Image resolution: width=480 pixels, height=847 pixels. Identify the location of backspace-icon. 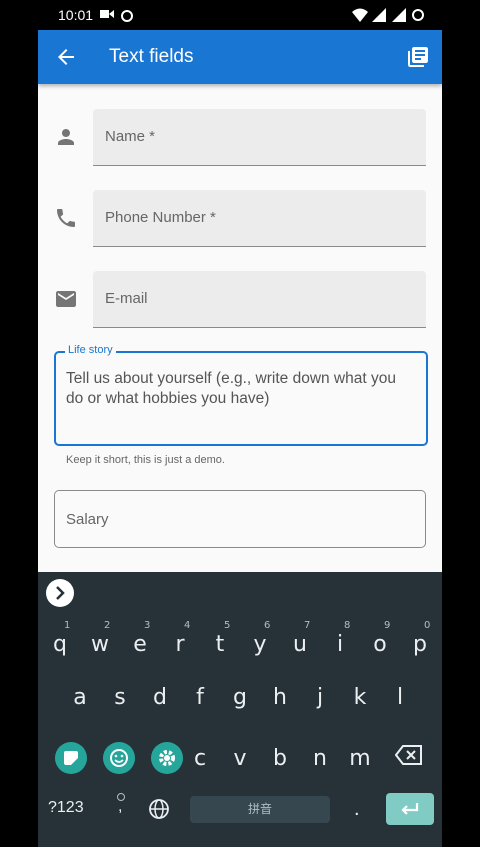
(409, 755).